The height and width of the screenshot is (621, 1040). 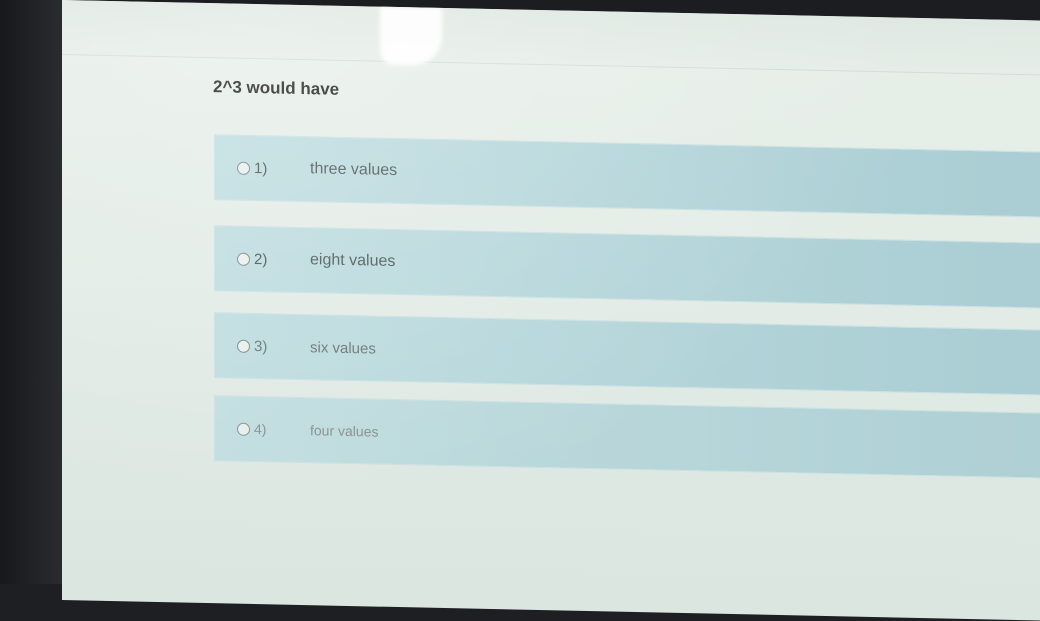 What do you see at coordinates (411, 36) in the screenshot?
I see `screen-glare` at bounding box center [411, 36].